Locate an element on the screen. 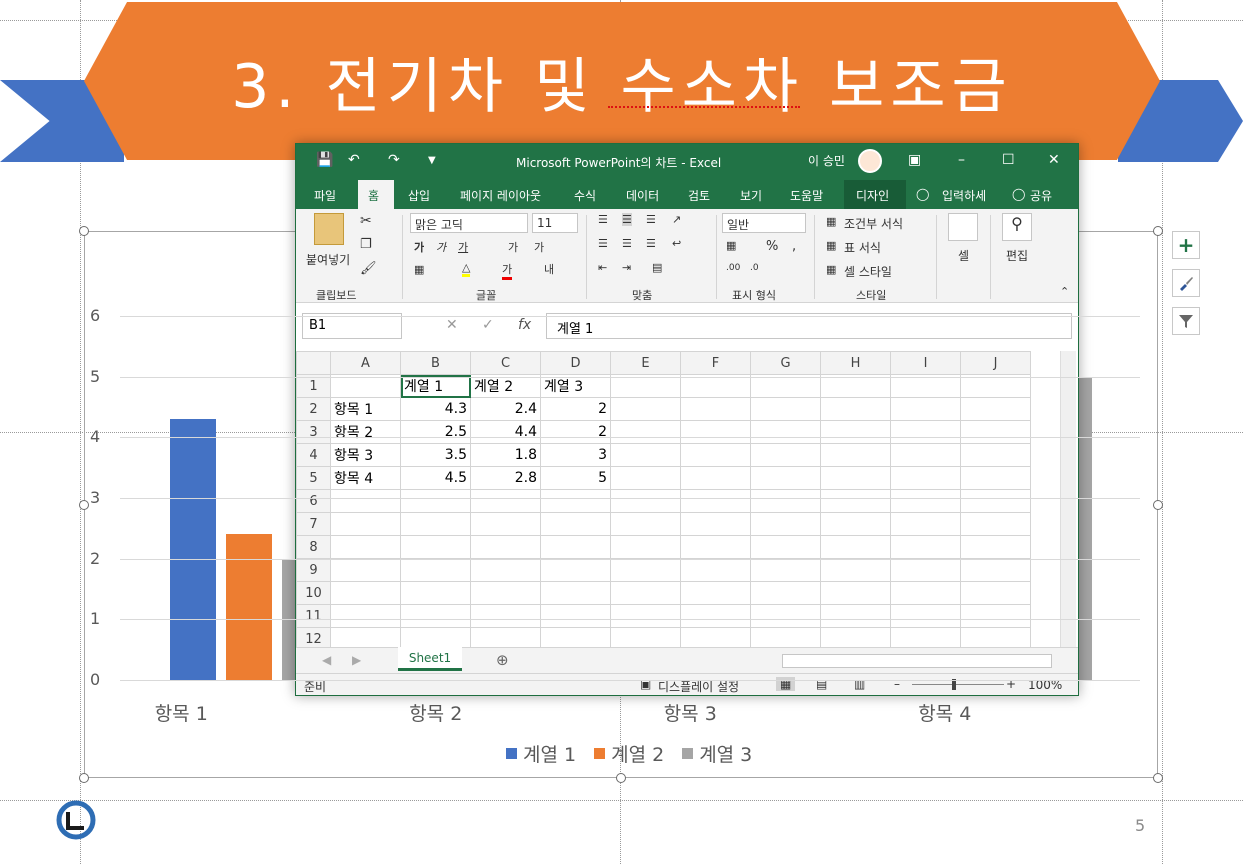 The width and height of the screenshot is (1243, 864). ribbon-display-options-icon: ▣ is located at coordinates (914, 160).